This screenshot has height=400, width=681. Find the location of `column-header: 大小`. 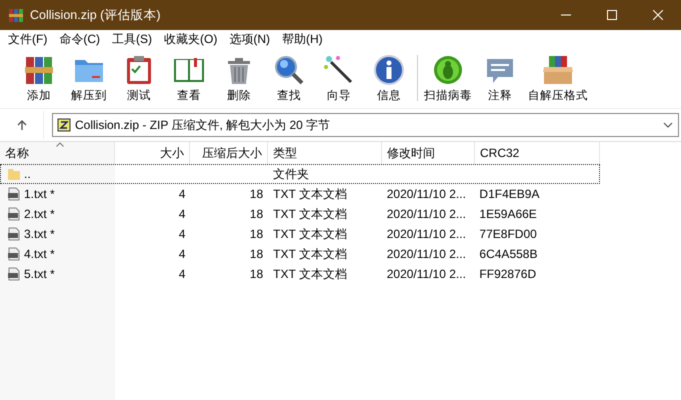

column-header: 大小 is located at coordinates (152, 153).